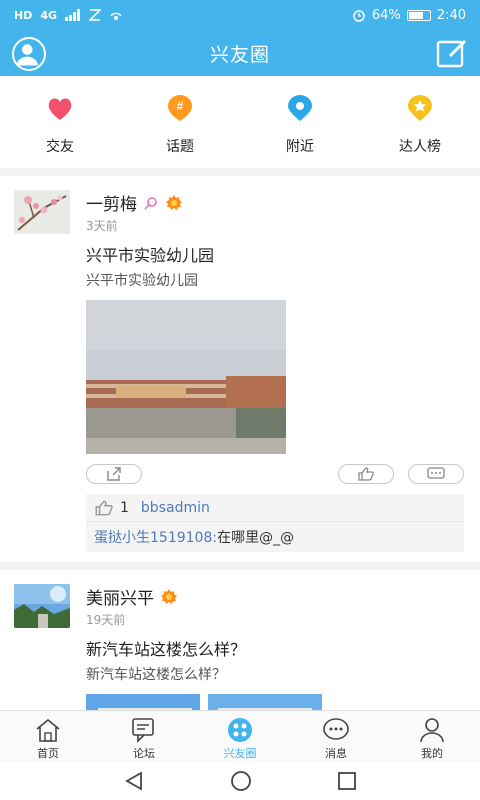 Image resolution: width=480 pixels, height=800 pixels. What do you see at coordinates (275, 508) in the screenshot?
I see `likes-row: 1 bbsadmin` at bounding box center [275, 508].